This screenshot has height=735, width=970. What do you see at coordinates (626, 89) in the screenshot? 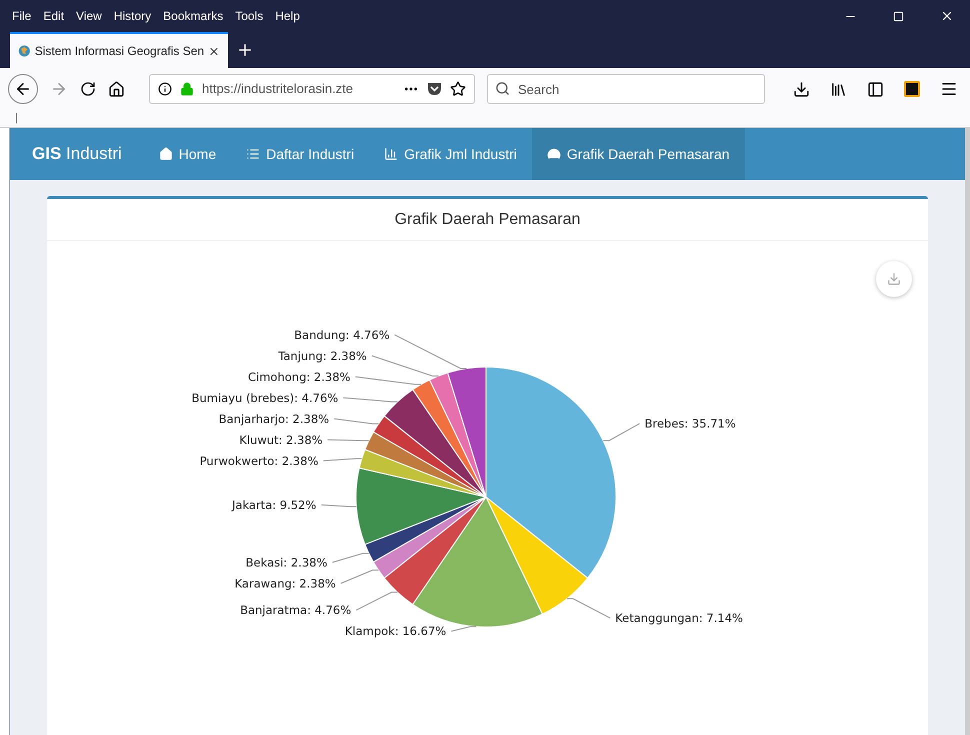
I see `search-field: Search` at bounding box center [626, 89].